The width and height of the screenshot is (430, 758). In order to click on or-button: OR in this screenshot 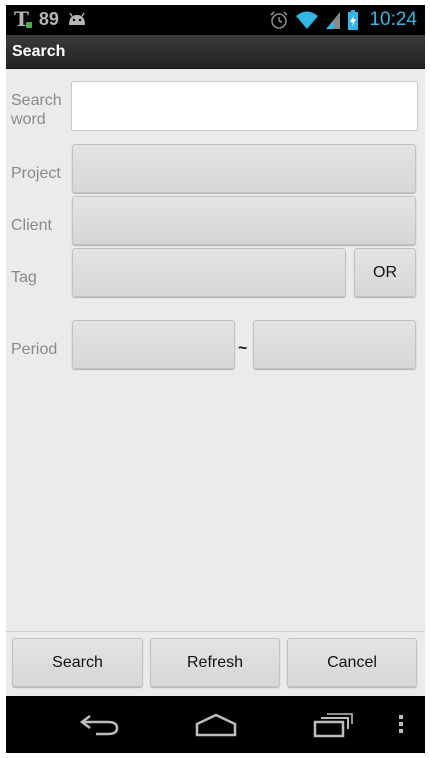, I will do `click(385, 272)`.